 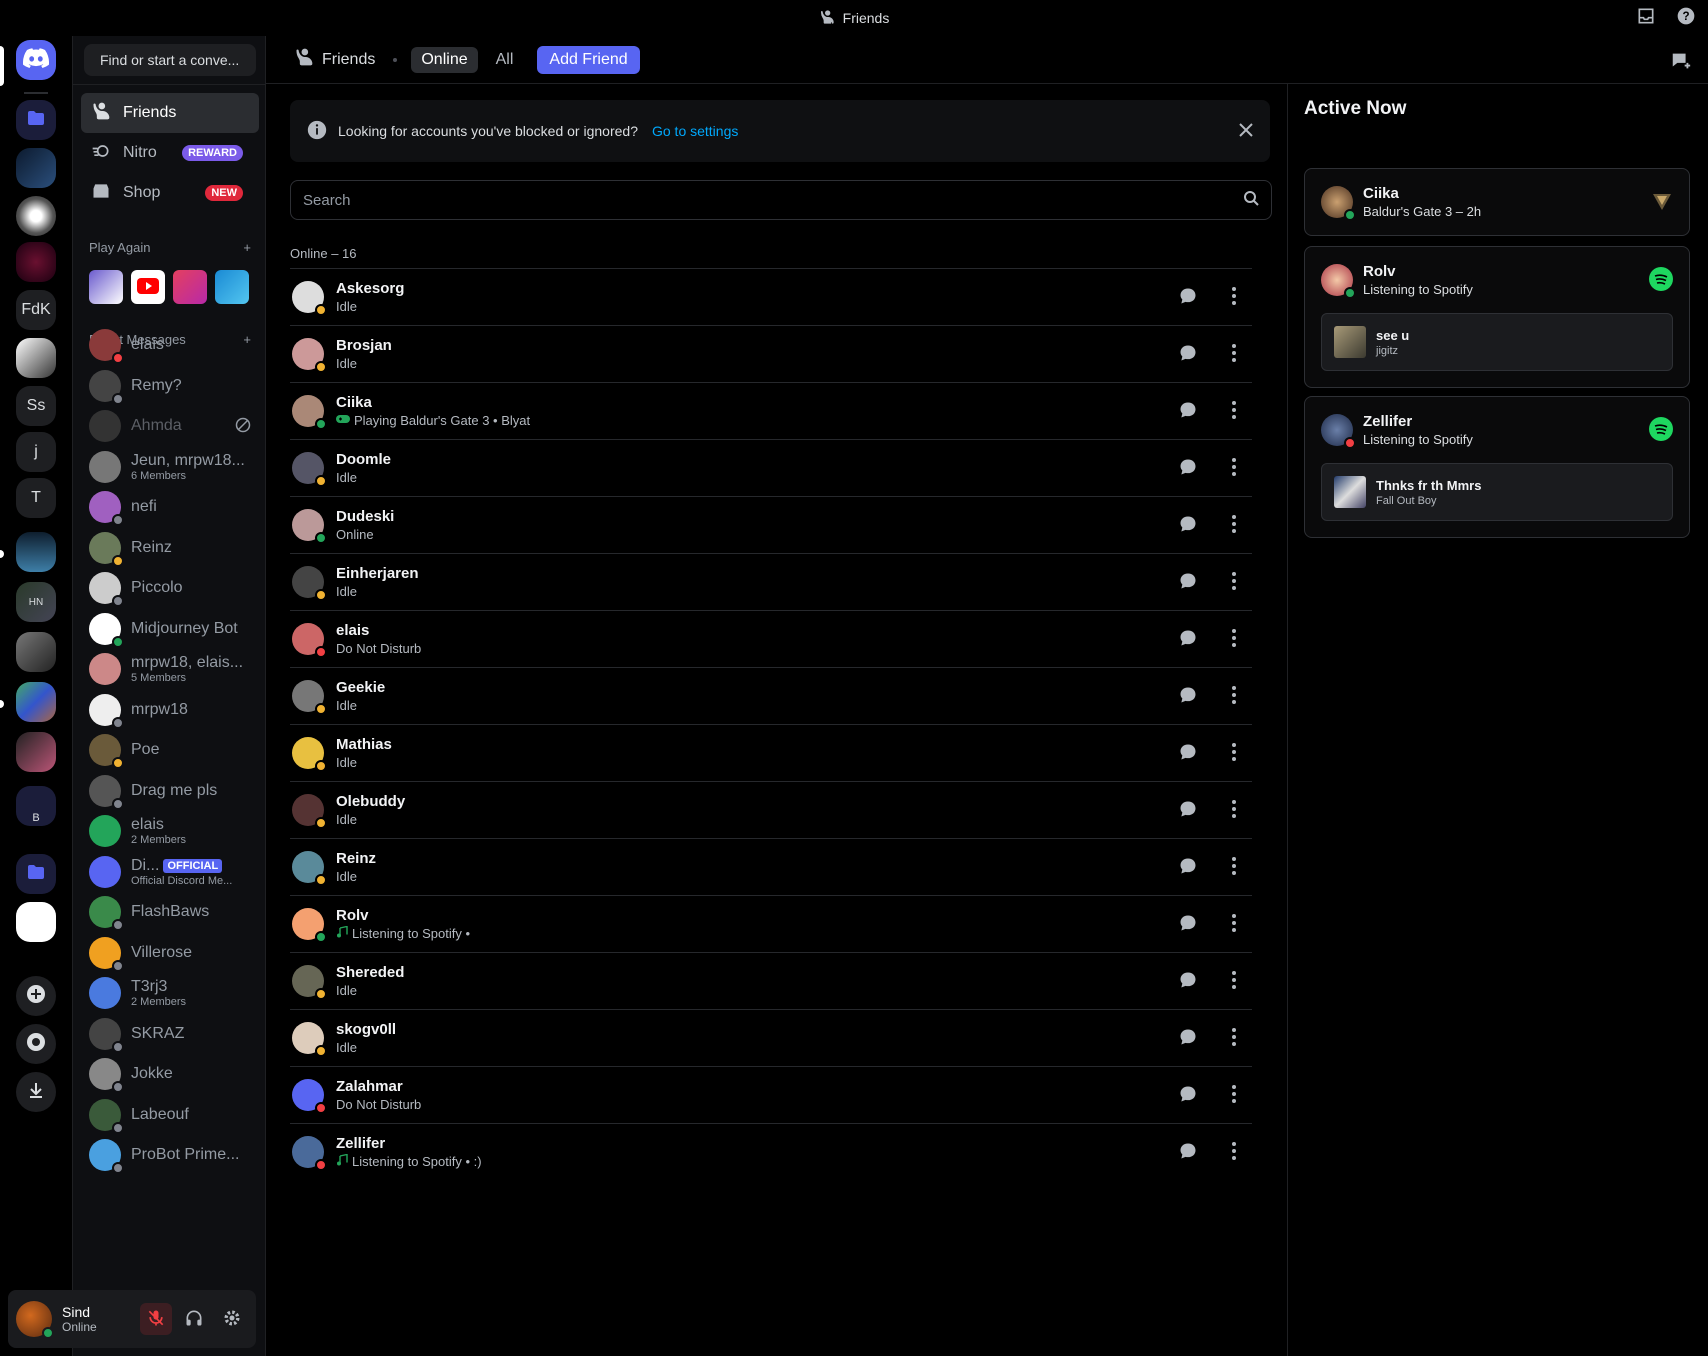 I want to click on server-j: j, so click(x=36, y=452).